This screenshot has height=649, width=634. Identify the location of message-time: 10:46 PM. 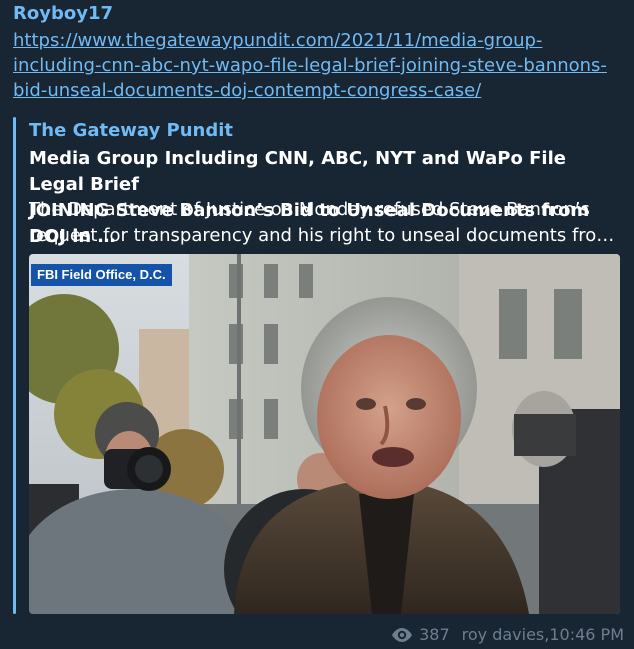
(586, 634).